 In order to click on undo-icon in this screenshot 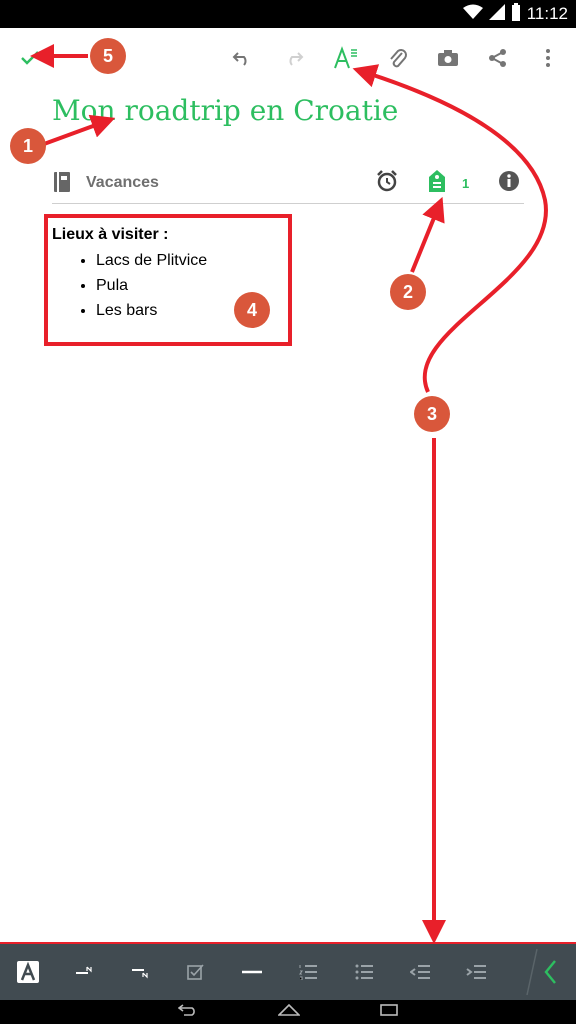, I will do `click(239, 59)`.